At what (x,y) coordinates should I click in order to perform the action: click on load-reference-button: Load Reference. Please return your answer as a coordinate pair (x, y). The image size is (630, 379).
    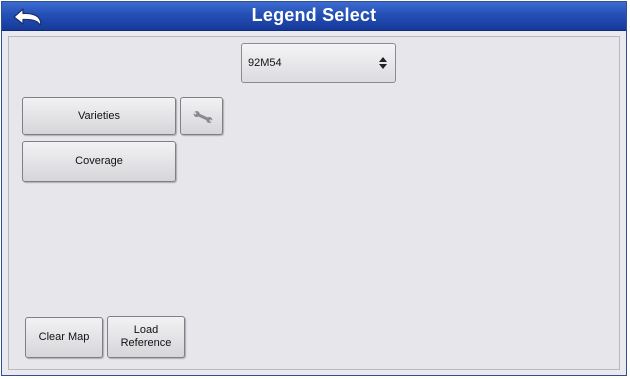
    Looking at the image, I should click on (146, 337).